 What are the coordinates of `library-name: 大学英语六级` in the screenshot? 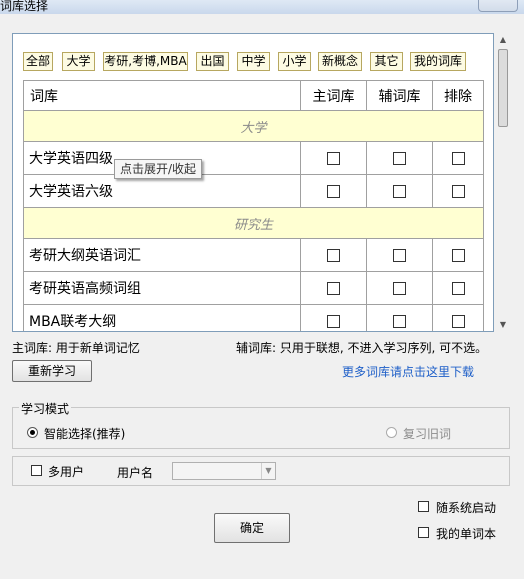 It's located at (162, 191).